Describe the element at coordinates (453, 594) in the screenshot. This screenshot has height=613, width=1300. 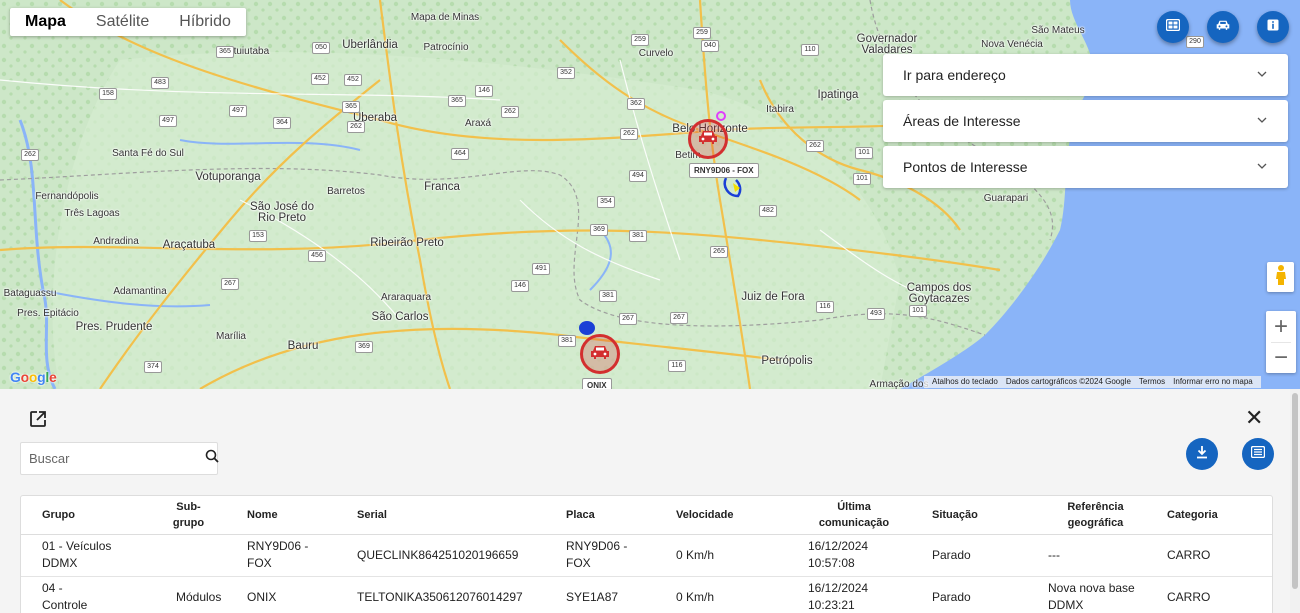
I see `cell-serial: TELTONIKA350612076014297` at that location.